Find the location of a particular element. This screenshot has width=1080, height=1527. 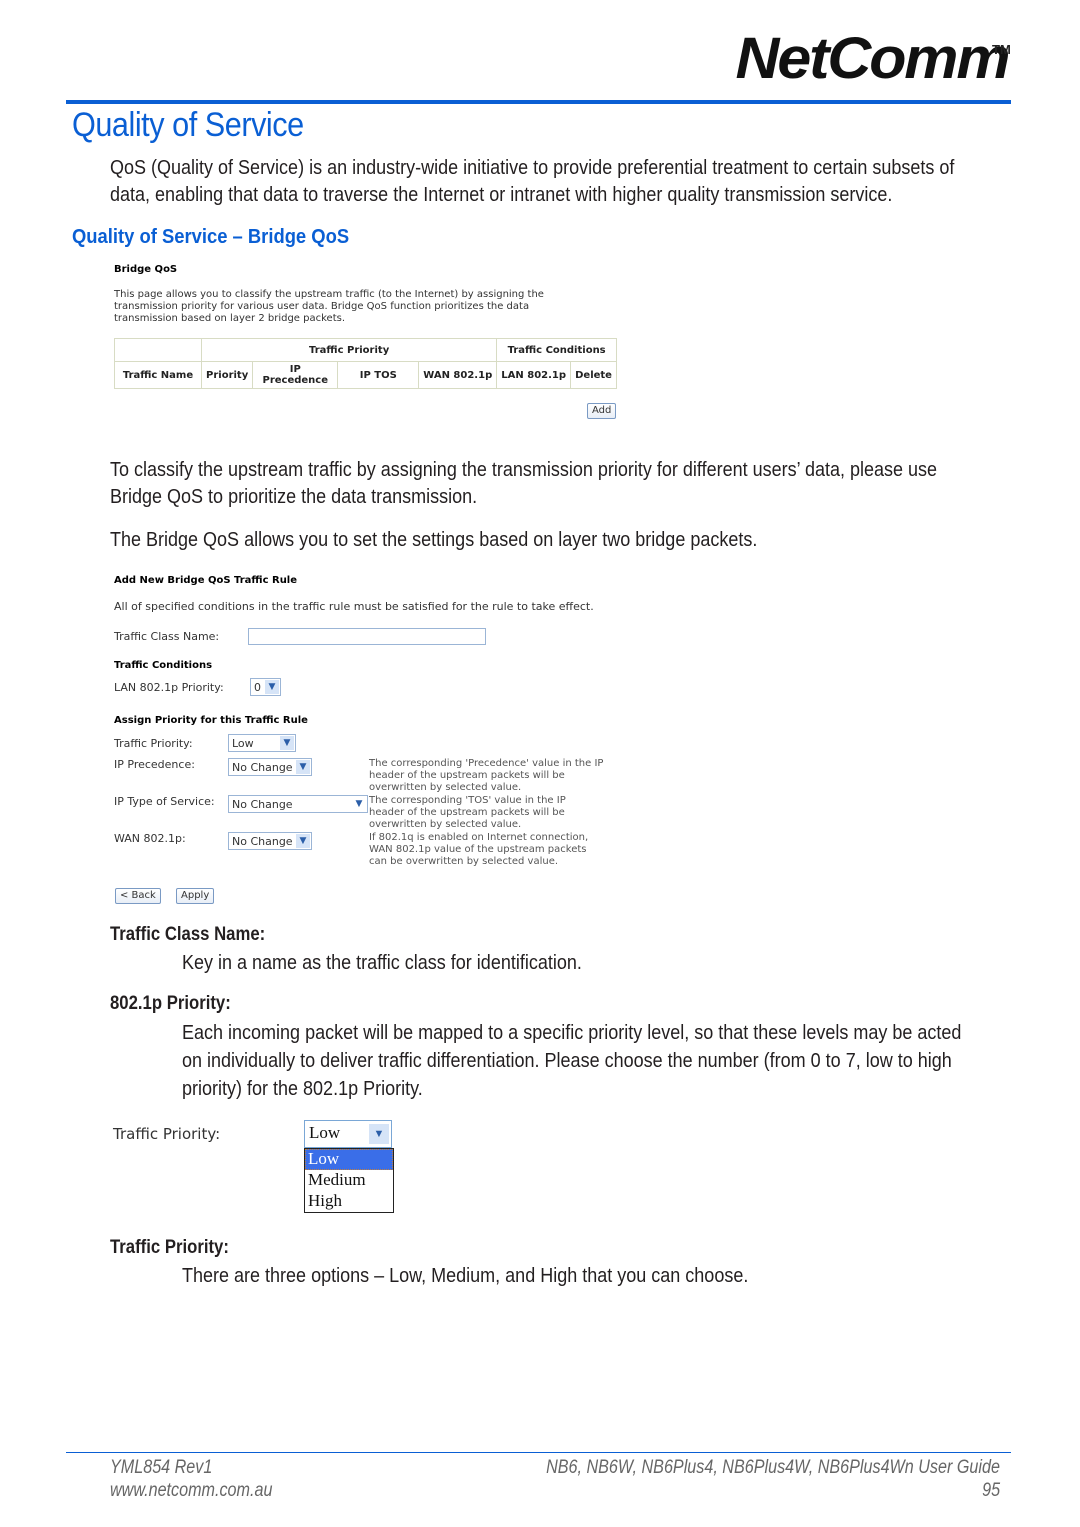

lan-priority-select: 0 ▼ is located at coordinates (265, 687).